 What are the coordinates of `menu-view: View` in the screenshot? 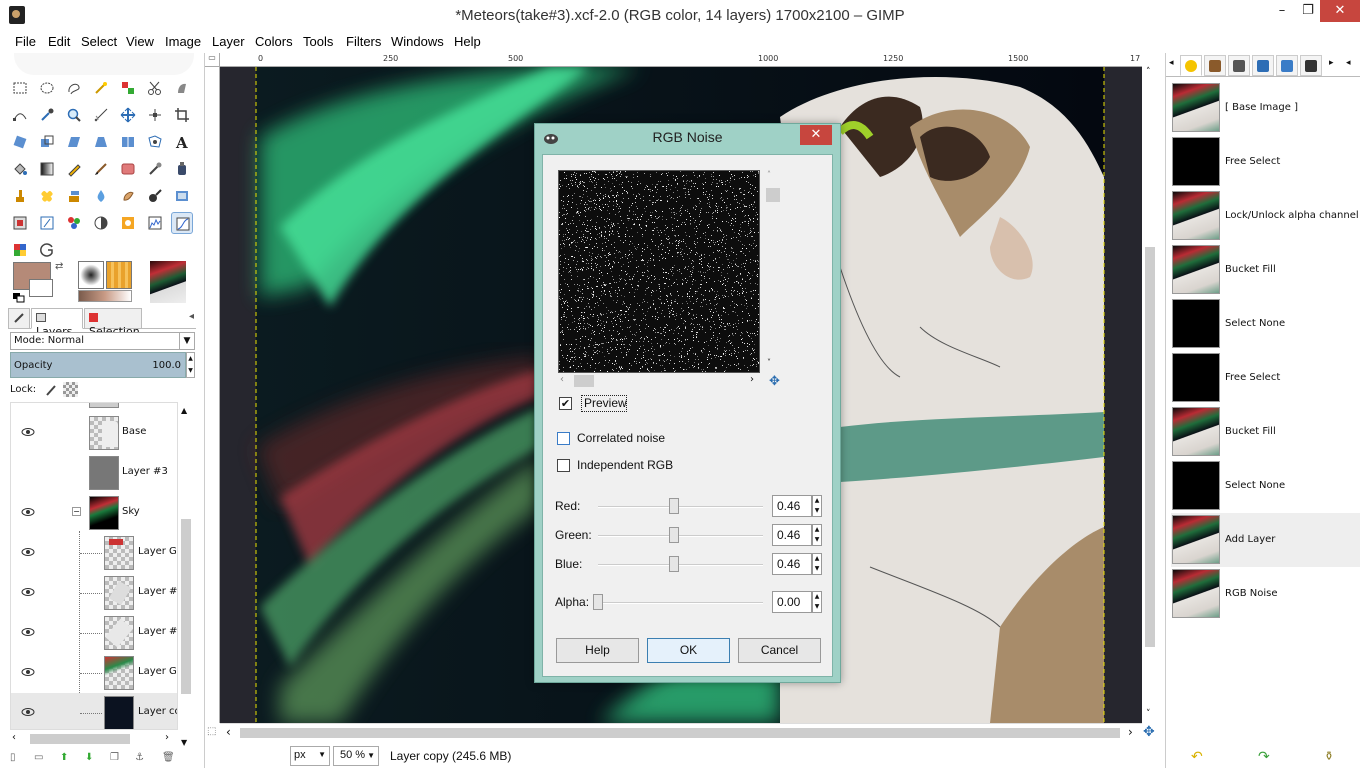 It's located at (140, 41).